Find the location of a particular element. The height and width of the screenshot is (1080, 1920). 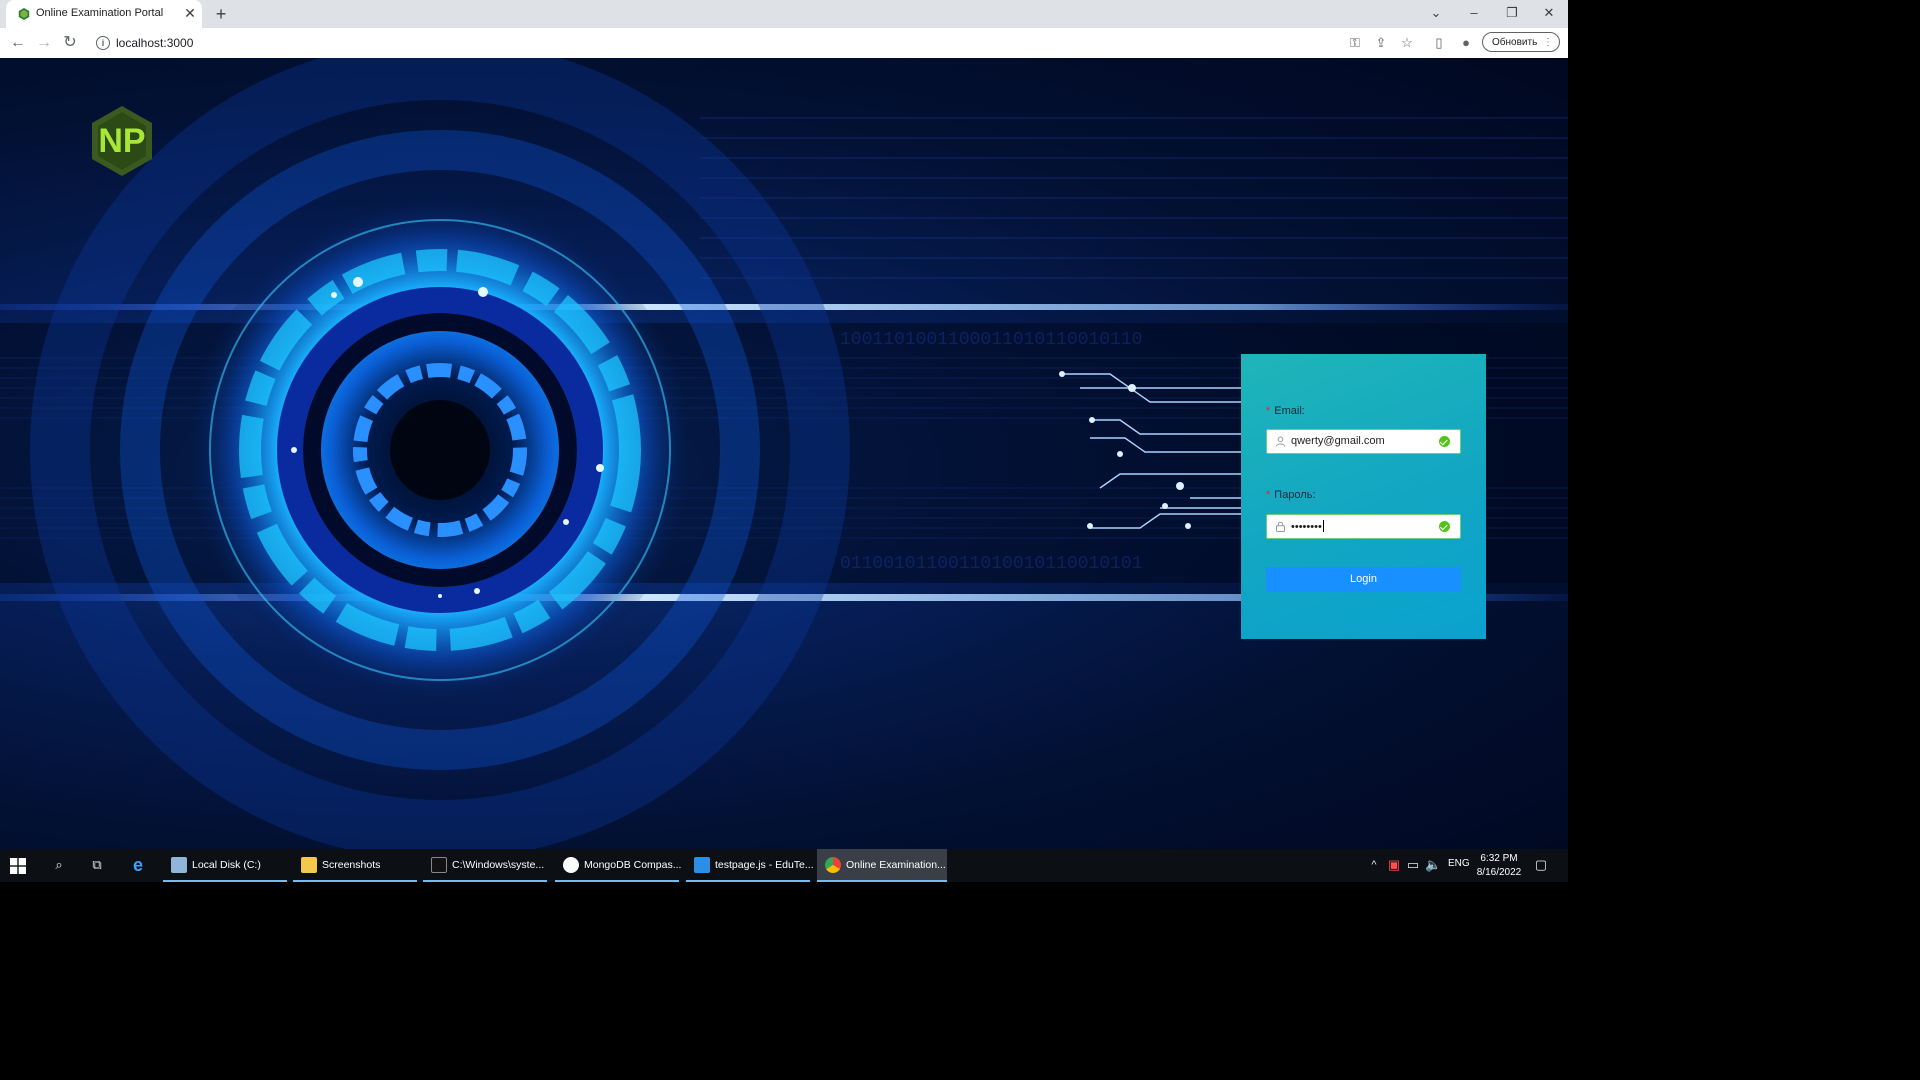

tray-chevron-icon: ^ is located at coordinates (1374, 865).